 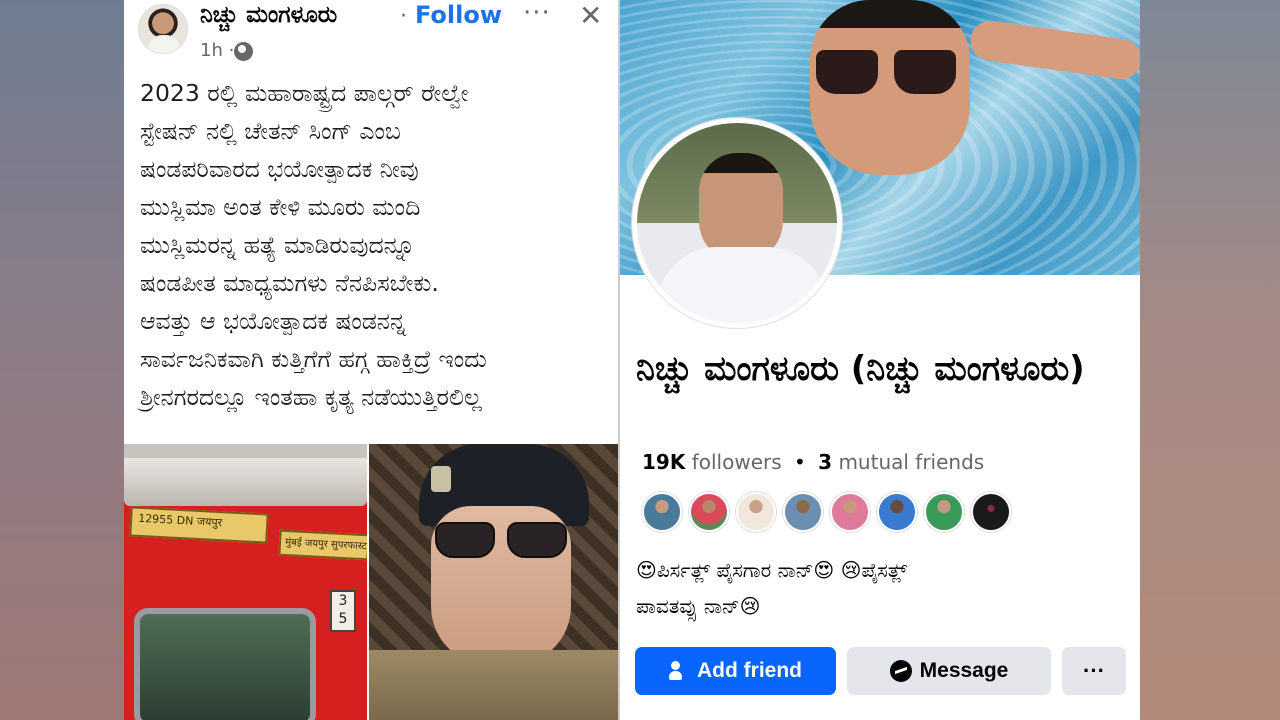 I want to click on followers-count: 19K, so click(x=663, y=462).